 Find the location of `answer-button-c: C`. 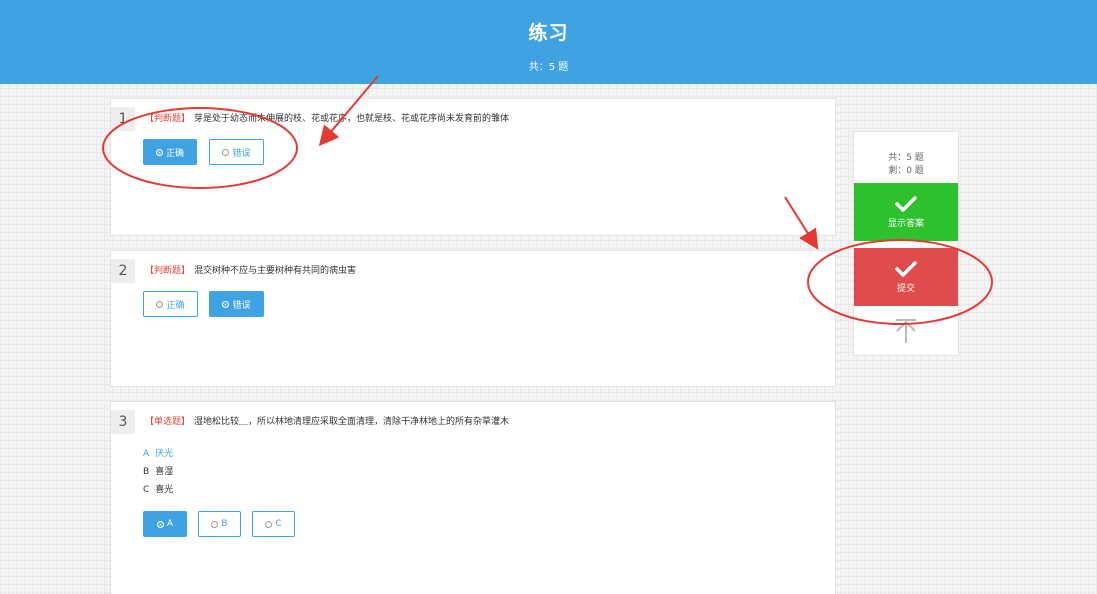

answer-button-c: C is located at coordinates (273, 524).